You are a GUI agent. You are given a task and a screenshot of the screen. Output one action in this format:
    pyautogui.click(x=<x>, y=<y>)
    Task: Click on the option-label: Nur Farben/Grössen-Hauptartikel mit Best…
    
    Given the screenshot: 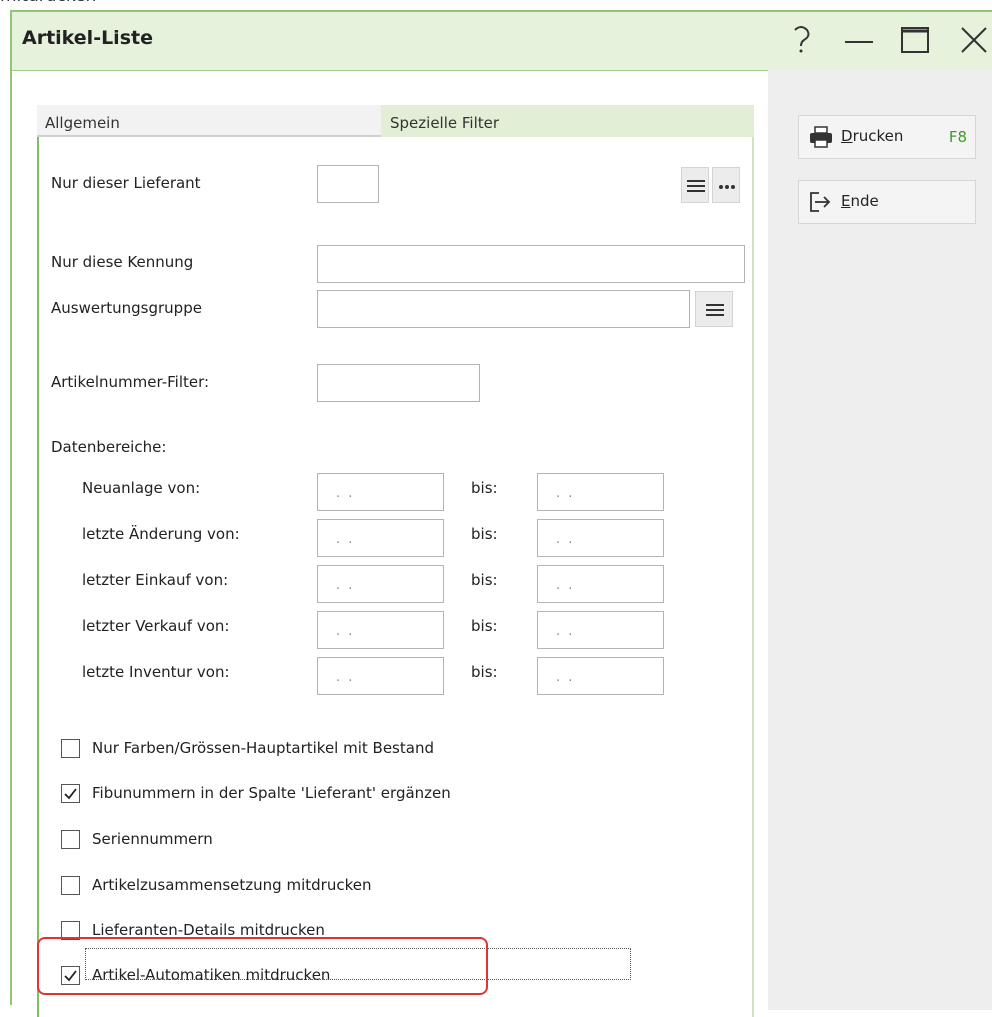 What is the action you would take?
    pyautogui.click(x=263, y=748)
    